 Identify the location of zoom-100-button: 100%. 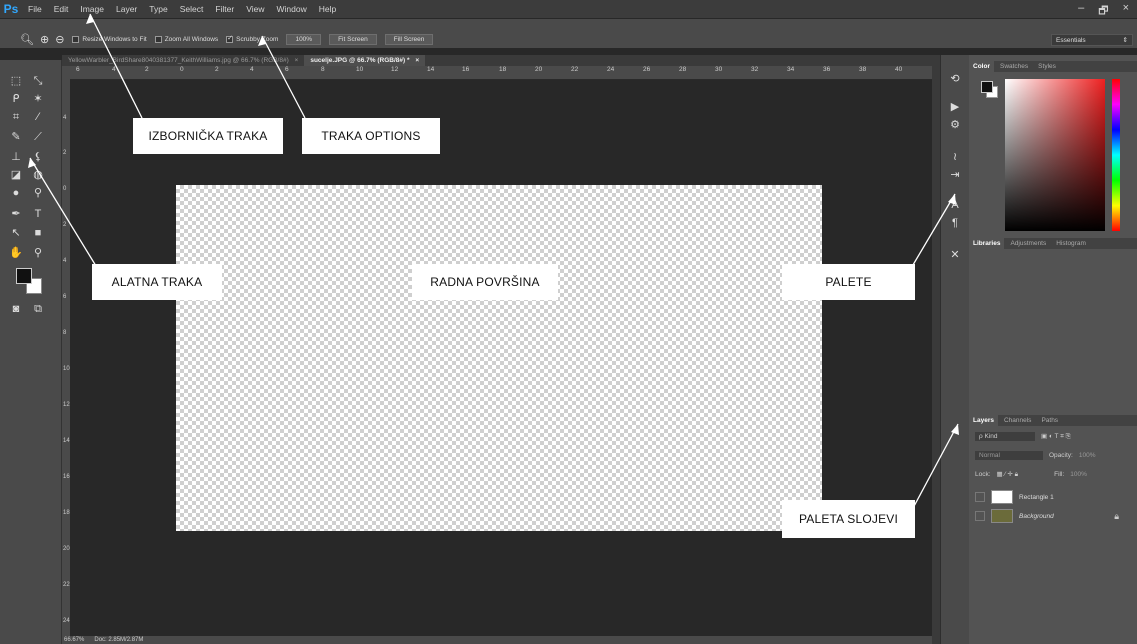
(304, 39).